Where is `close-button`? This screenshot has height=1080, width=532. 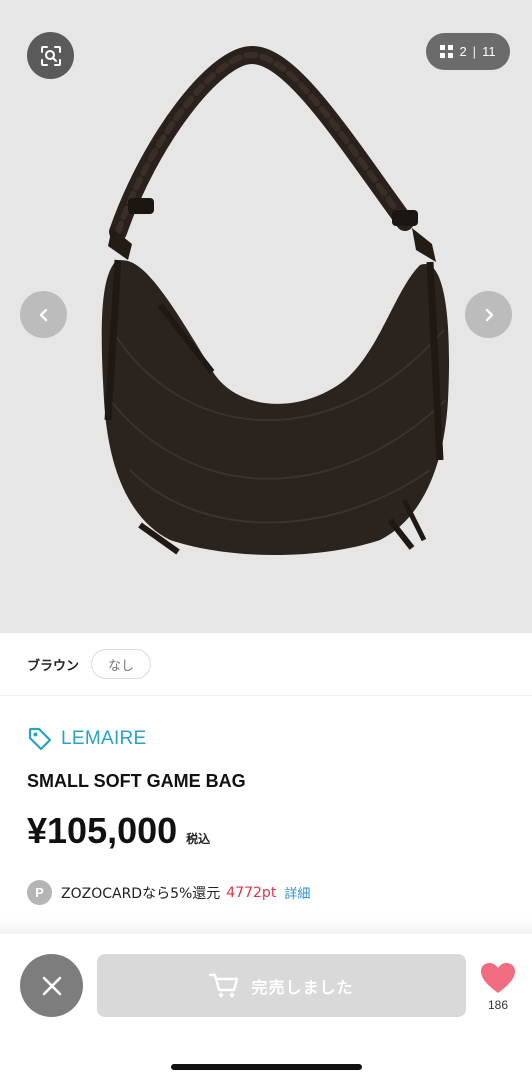
close-button is located at coordinates (51, 985).